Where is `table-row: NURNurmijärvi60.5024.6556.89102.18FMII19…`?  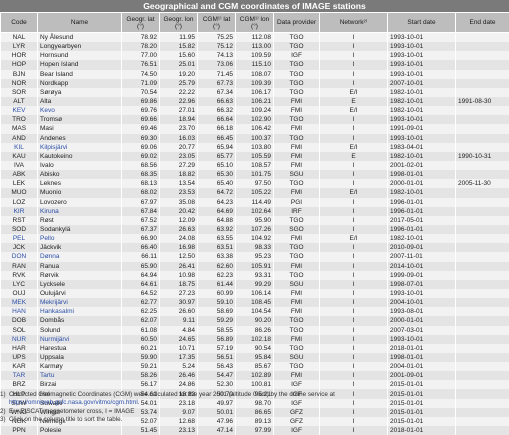
table-row: NURNurmijärvi60.5024.6556.89102.18FMII19… is located at coordinates (255, 339).